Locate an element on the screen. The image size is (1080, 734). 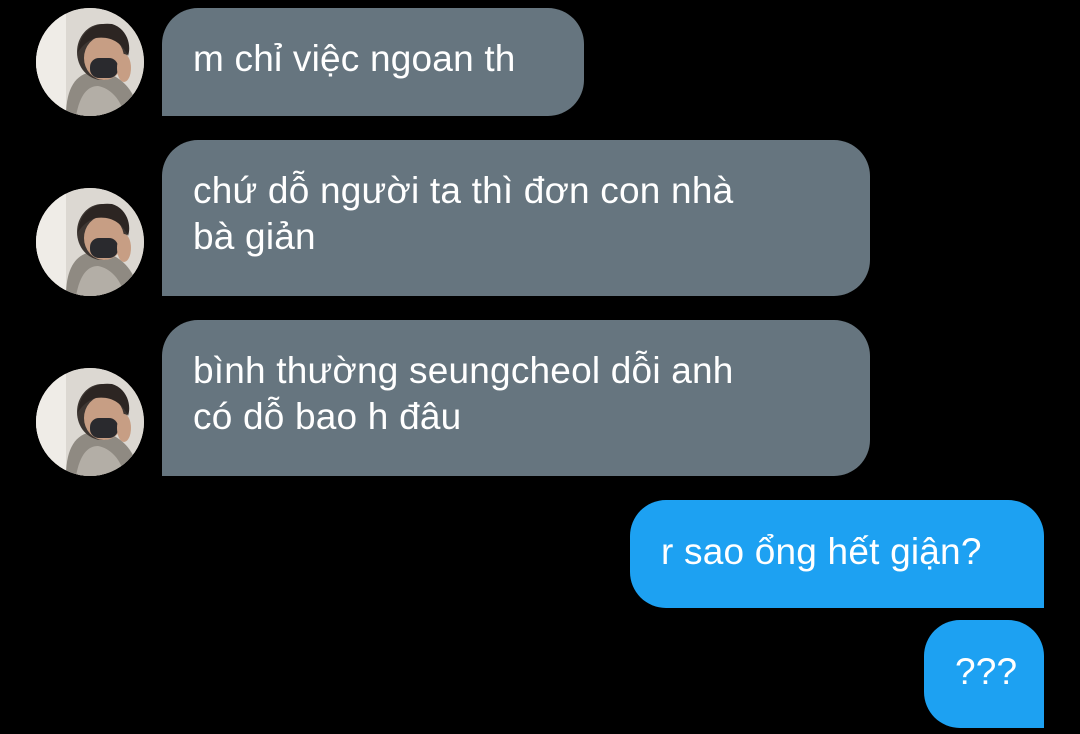
message-text-line: bà giản is located at coordinates (254, 236).